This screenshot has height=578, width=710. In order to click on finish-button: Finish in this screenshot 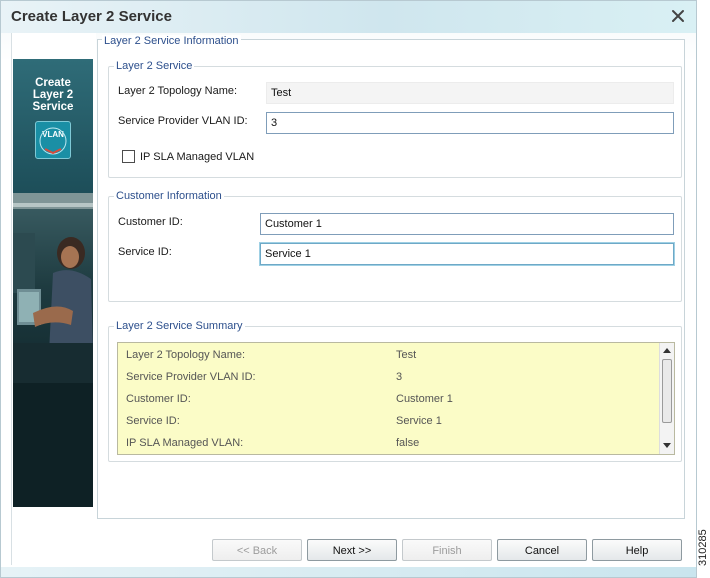, I will do `click(447, 550)`.